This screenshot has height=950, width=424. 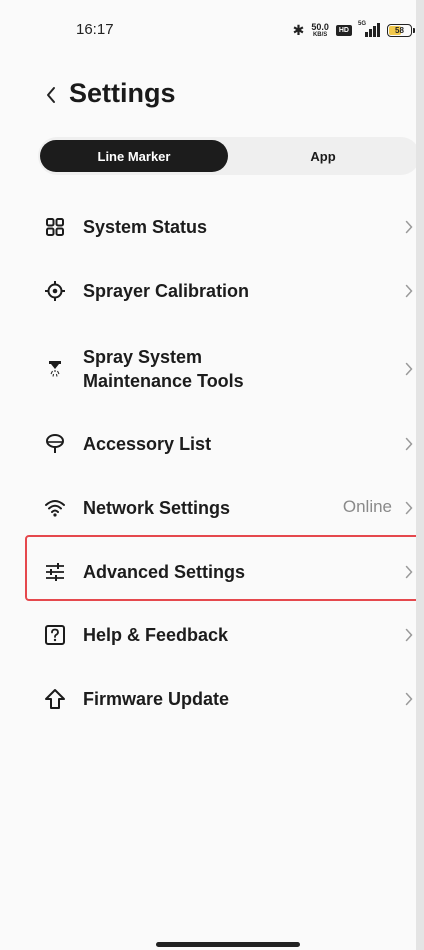 What do you see at coordinates (343, 30) in the screenshot?
I see `hd-icon: HD` at bounding box center [343, 30].